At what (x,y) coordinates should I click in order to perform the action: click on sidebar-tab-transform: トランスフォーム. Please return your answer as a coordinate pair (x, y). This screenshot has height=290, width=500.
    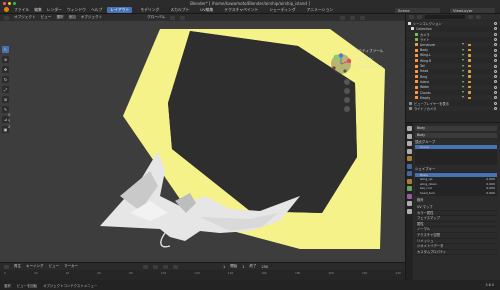
    Looking at the image, I should click on (369, 67).